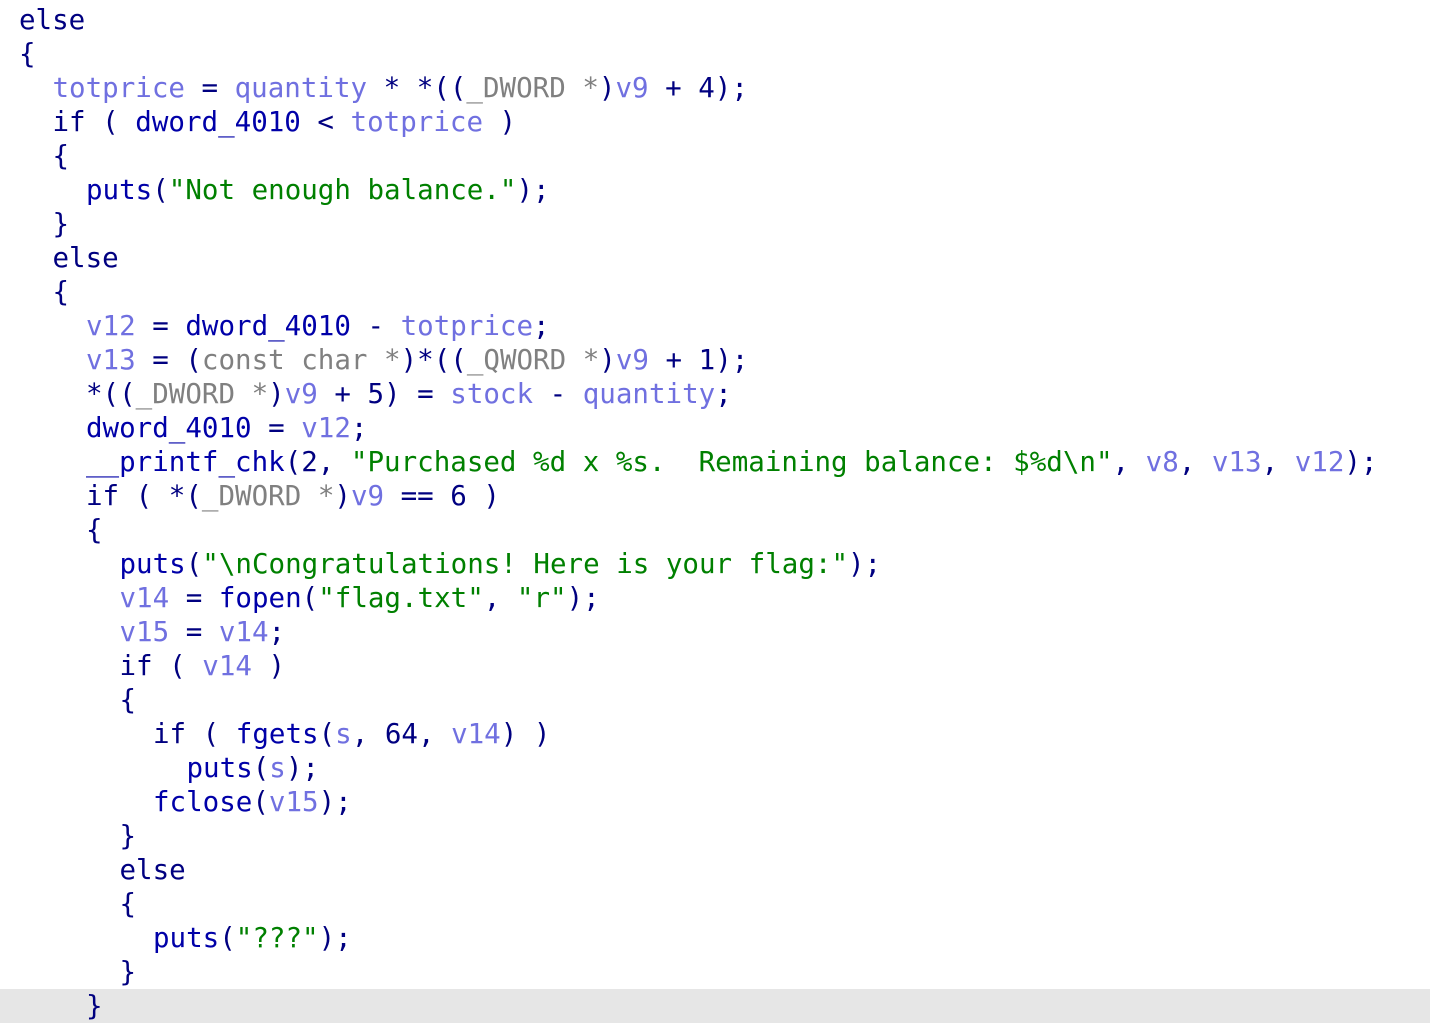 Image resolution: width=1430 pixels, height=1026 pixels. I want to click on string-literal-token: "flag.txt", so click(401, 598).